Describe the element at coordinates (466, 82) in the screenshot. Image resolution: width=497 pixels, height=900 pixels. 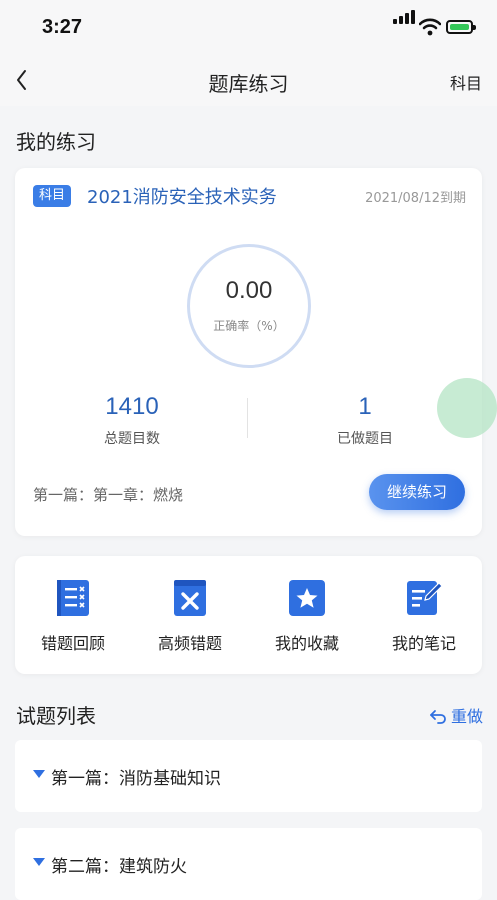
I see `subject-button: 科目` at that location.